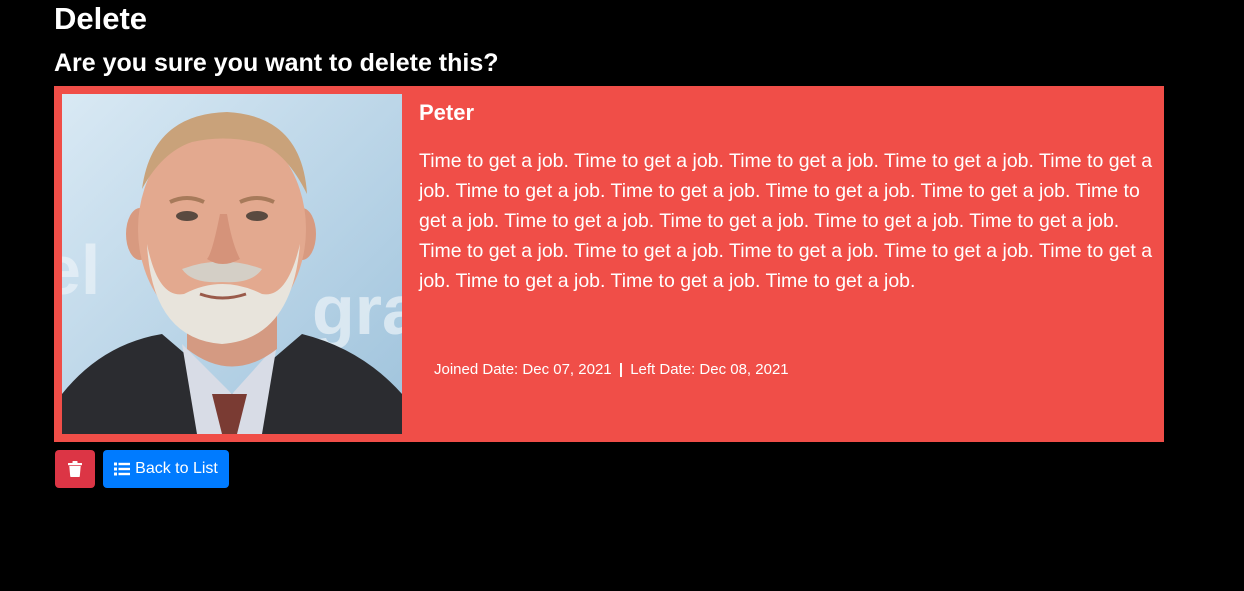 The height and width of the screenshot is (591, 1244). What do you see at coordinates (357, 310) in the screenshot?
I see `svg-text: gra` at bounding box center [357, 310].